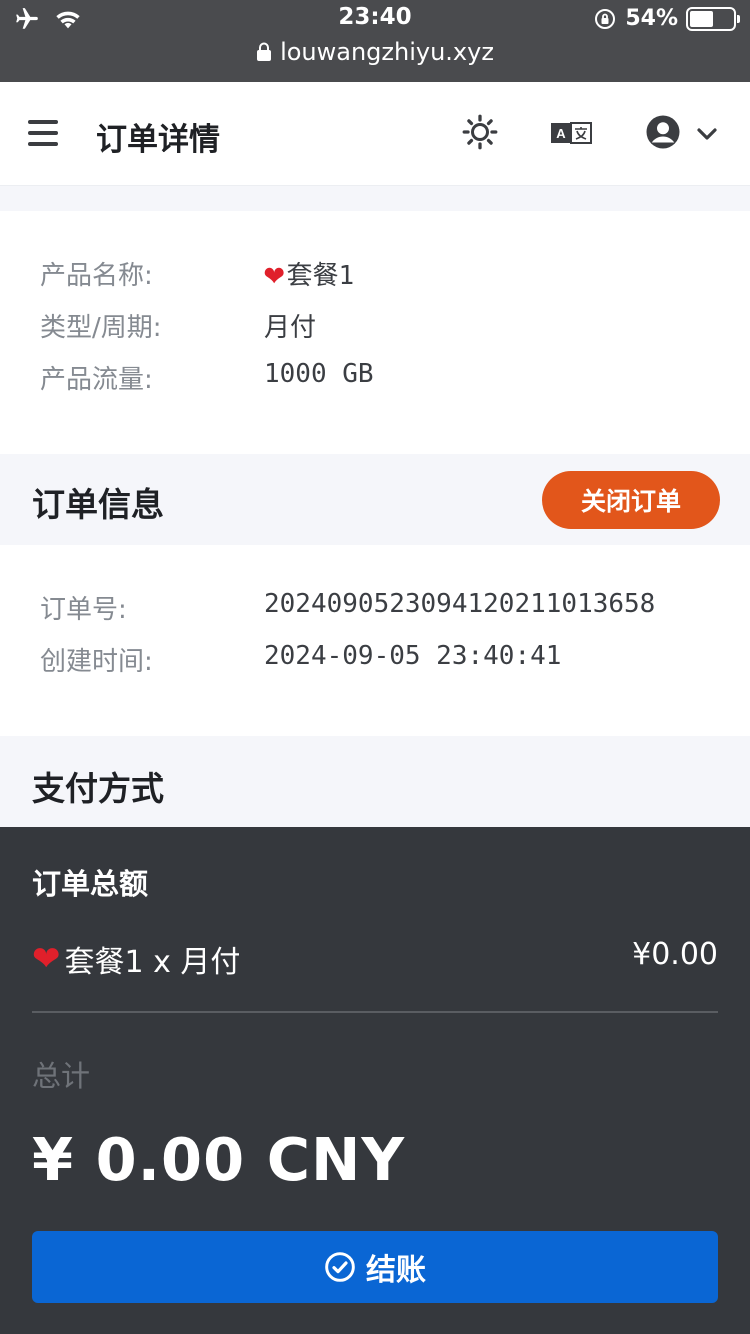 Image resolution: width=750 pixels, height=1334 pixels. I want to click on payment-method-title: 支付方式, so click(98, 788).